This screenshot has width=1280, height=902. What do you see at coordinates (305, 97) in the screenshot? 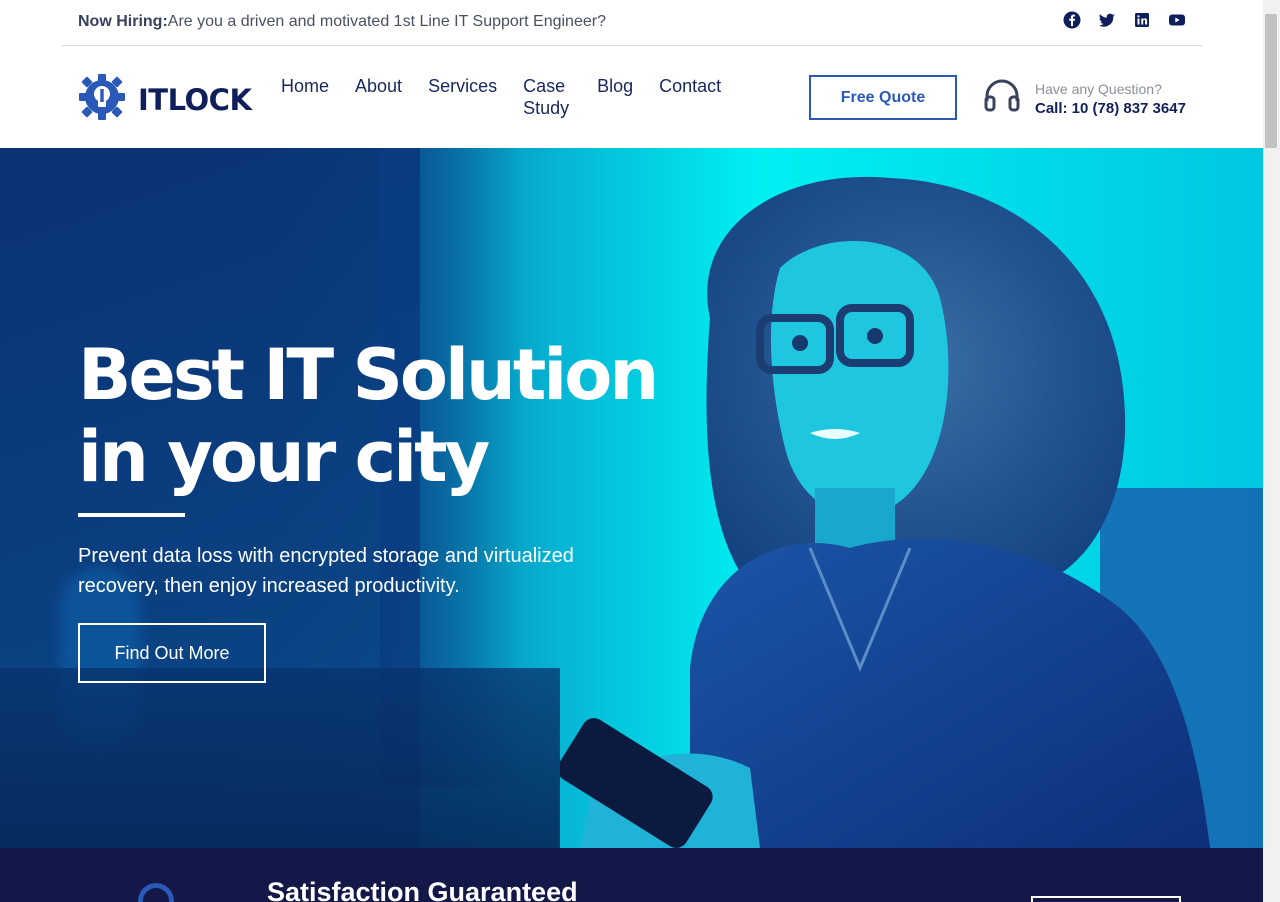
I see `nav-home: Home` at bounding box center [305, 97].